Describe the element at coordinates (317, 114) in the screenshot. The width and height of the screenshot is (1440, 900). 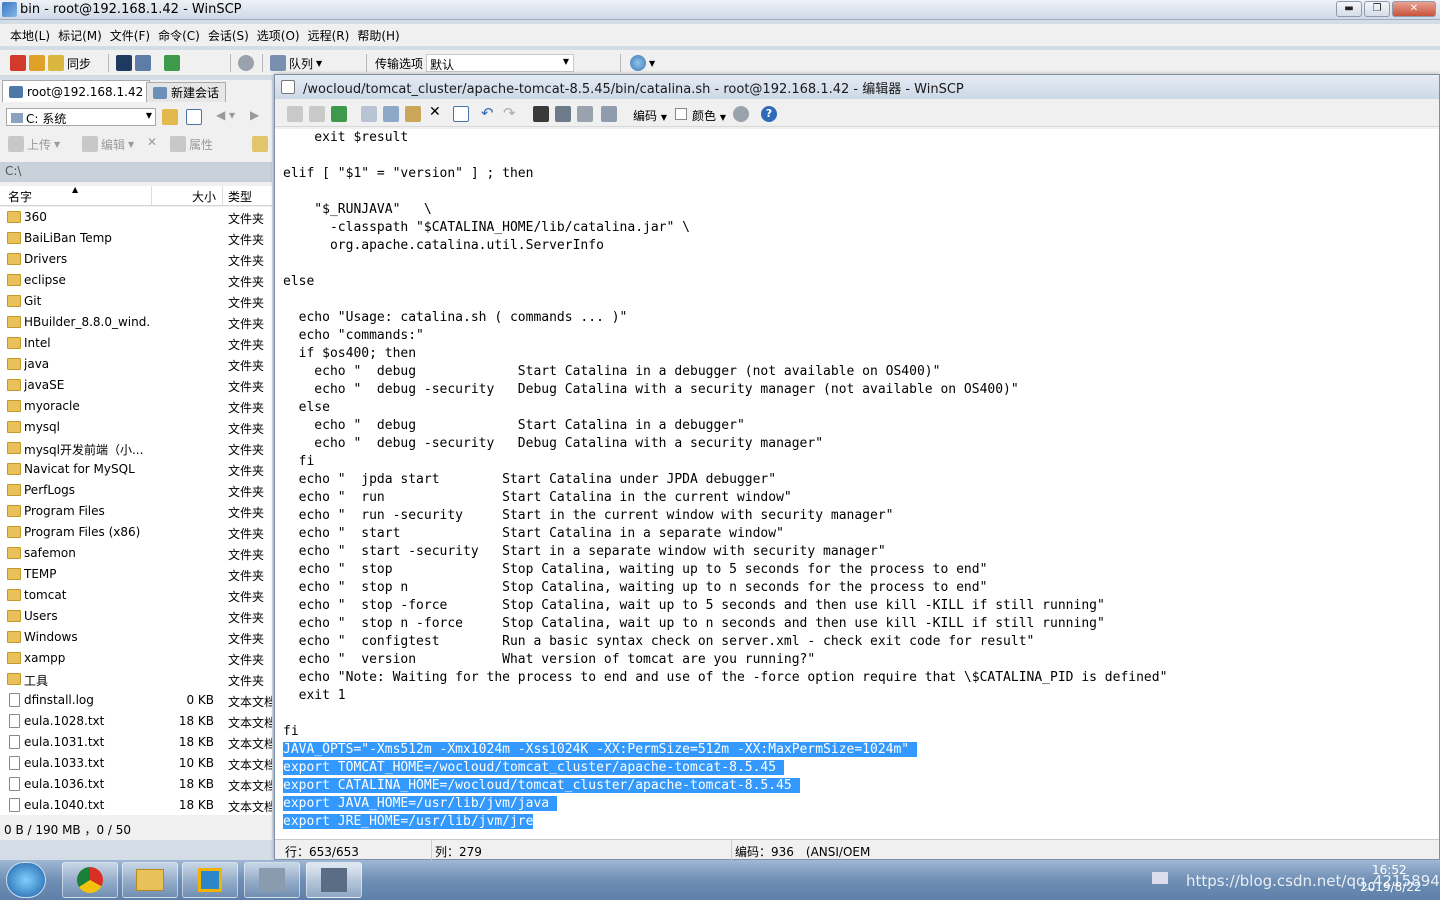
I see `save-all-icon` at that location.